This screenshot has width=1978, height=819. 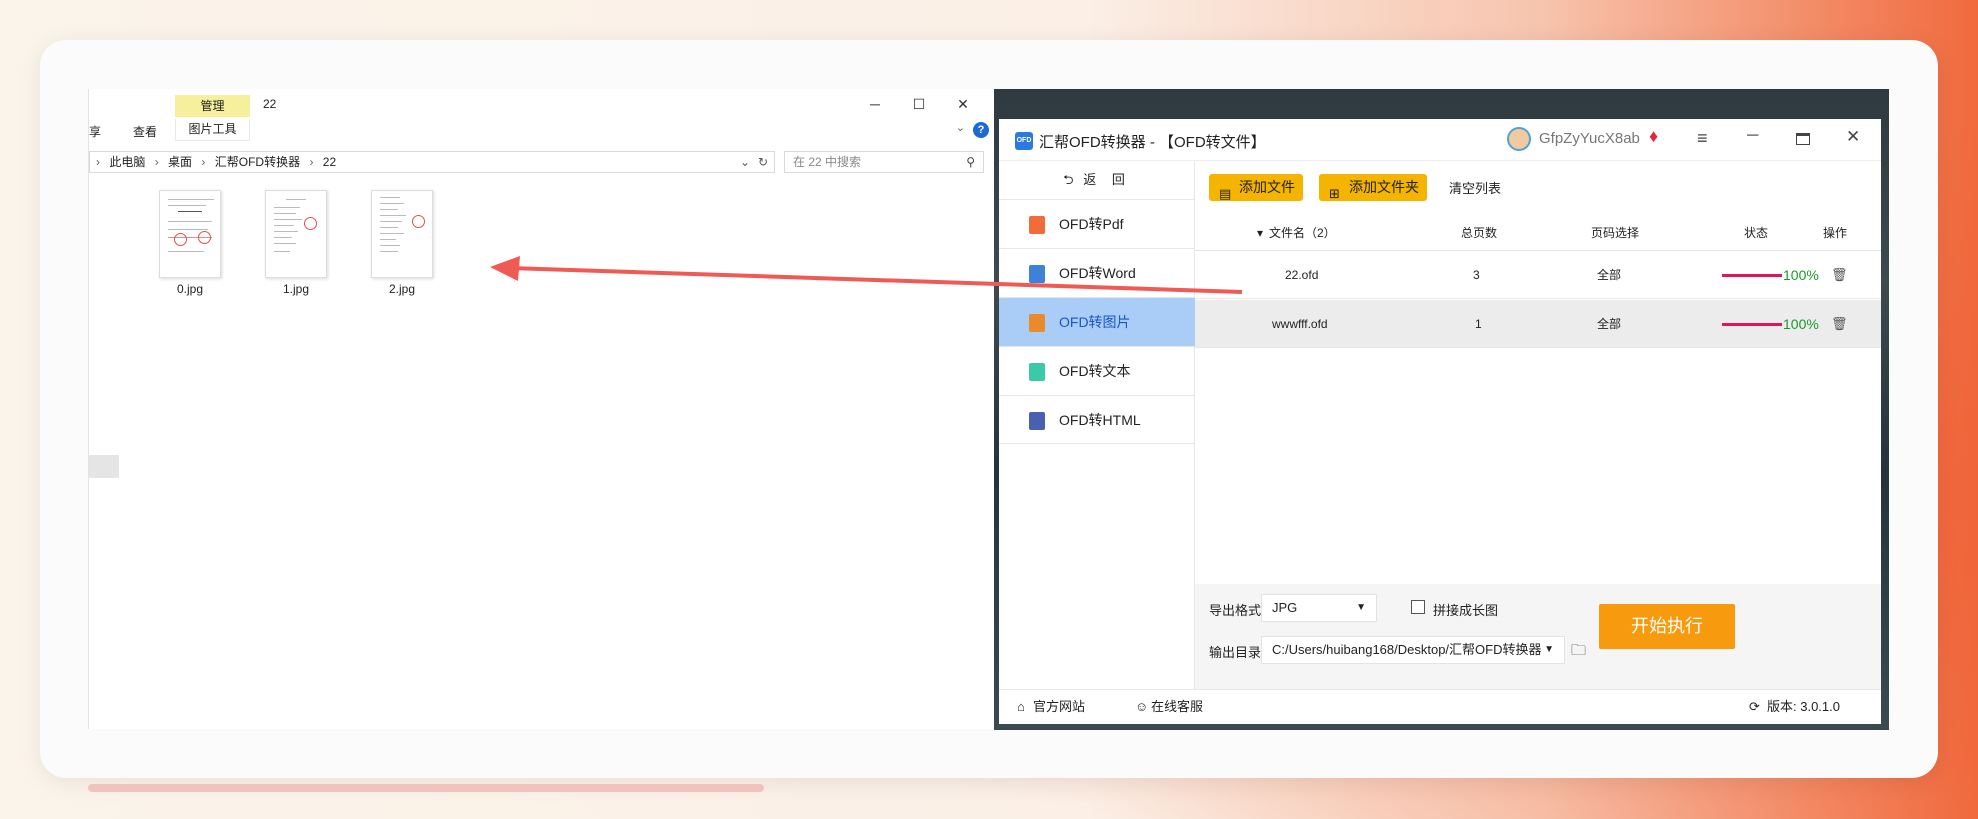 I want to click on maximize-icon: ☐, so click(x=919, y=104).